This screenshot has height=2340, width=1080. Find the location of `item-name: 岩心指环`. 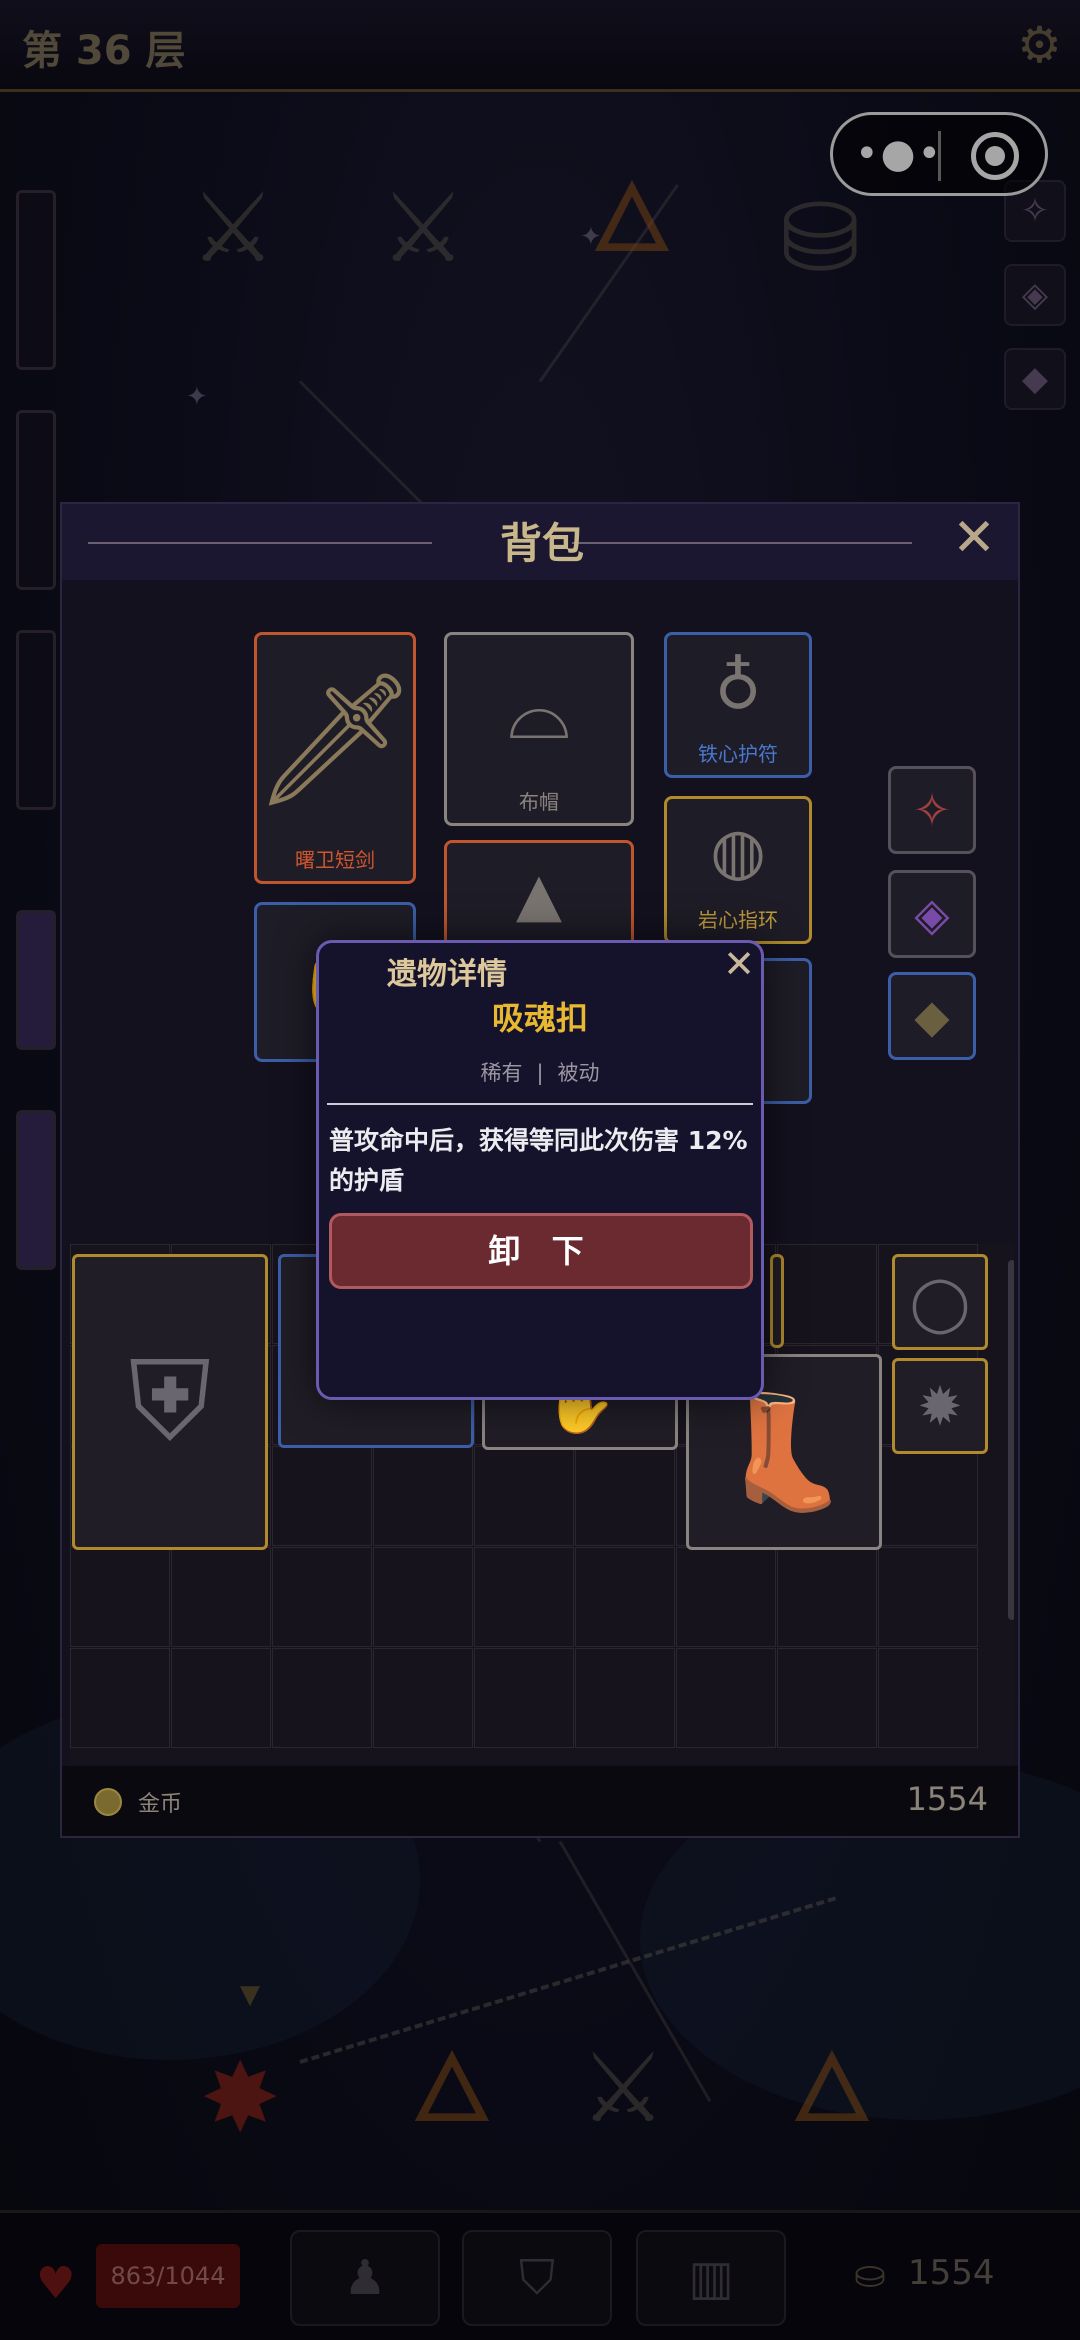

item-name: 岩心指环 is located at coordinates (738, 920).